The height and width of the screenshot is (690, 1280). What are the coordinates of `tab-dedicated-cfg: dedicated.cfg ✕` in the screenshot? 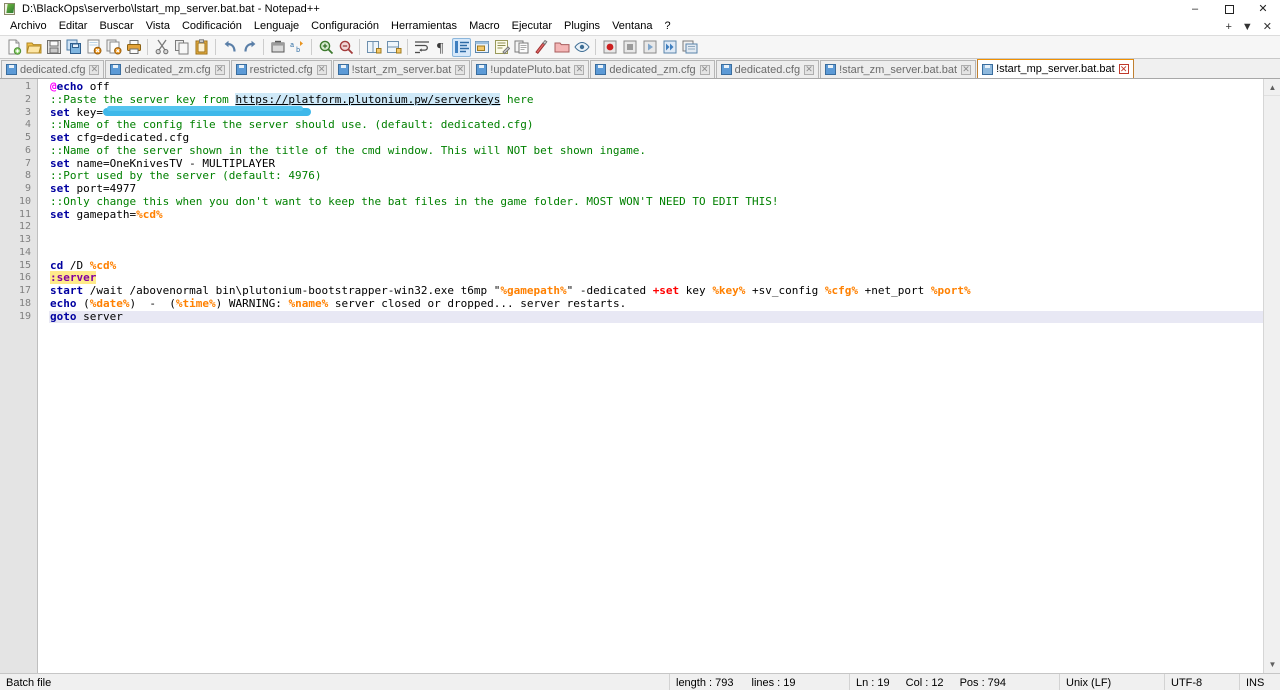 It's located at (53, 69).